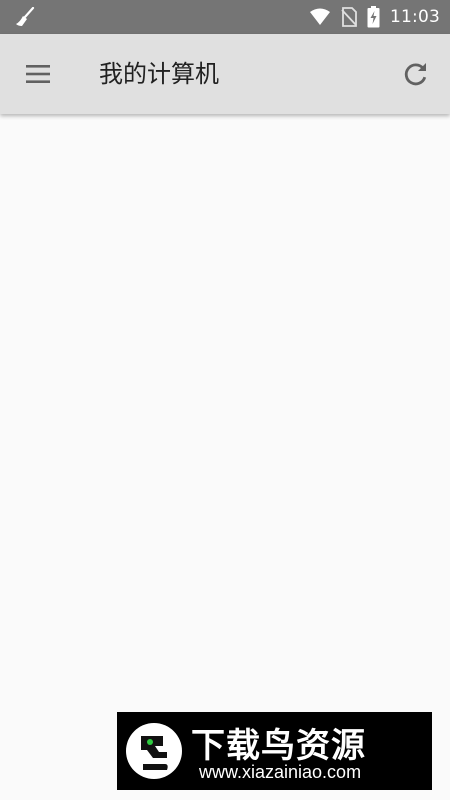  I want to click on battery-charging-icon, so click(373, 17).